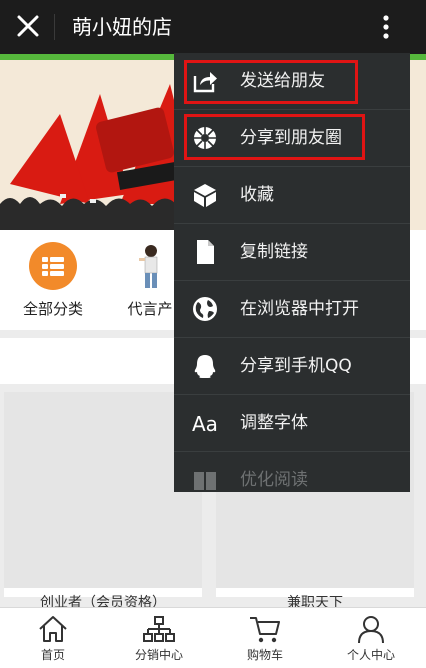  What do you see at coordinates (274, 480) in the screenshot?
I see `menu-item-label: 优化阅读` at bounding box center [274, 480].